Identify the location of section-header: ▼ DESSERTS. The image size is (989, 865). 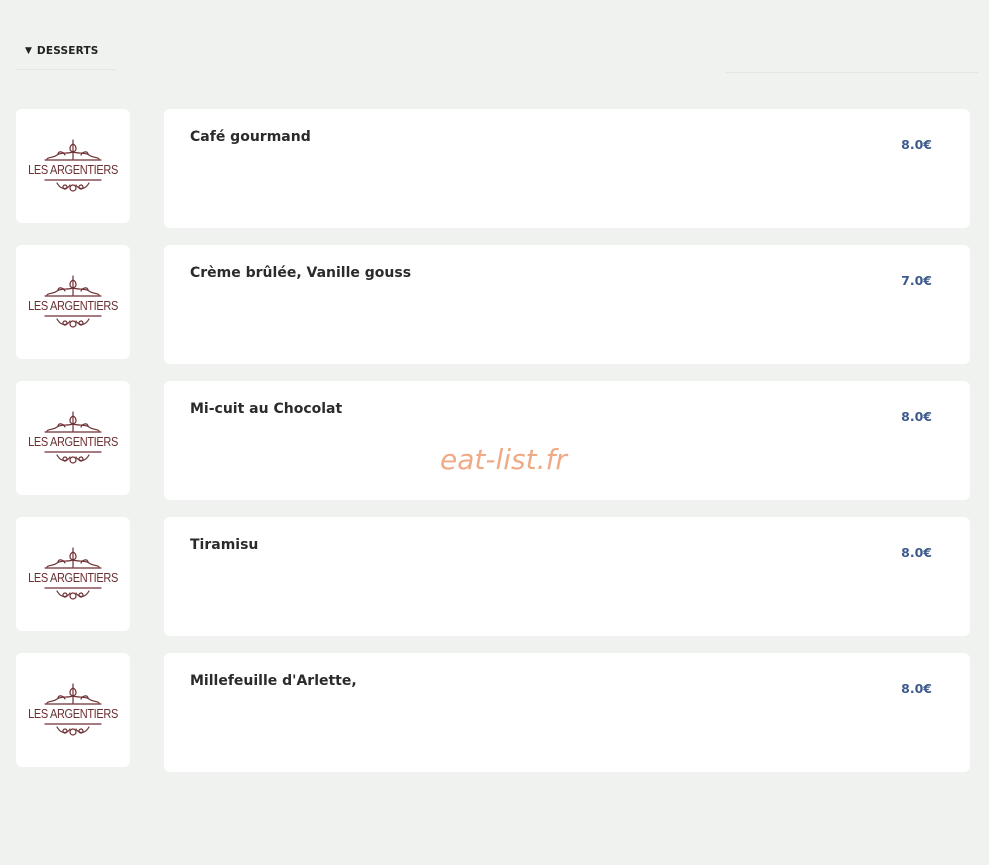
(66, 55).